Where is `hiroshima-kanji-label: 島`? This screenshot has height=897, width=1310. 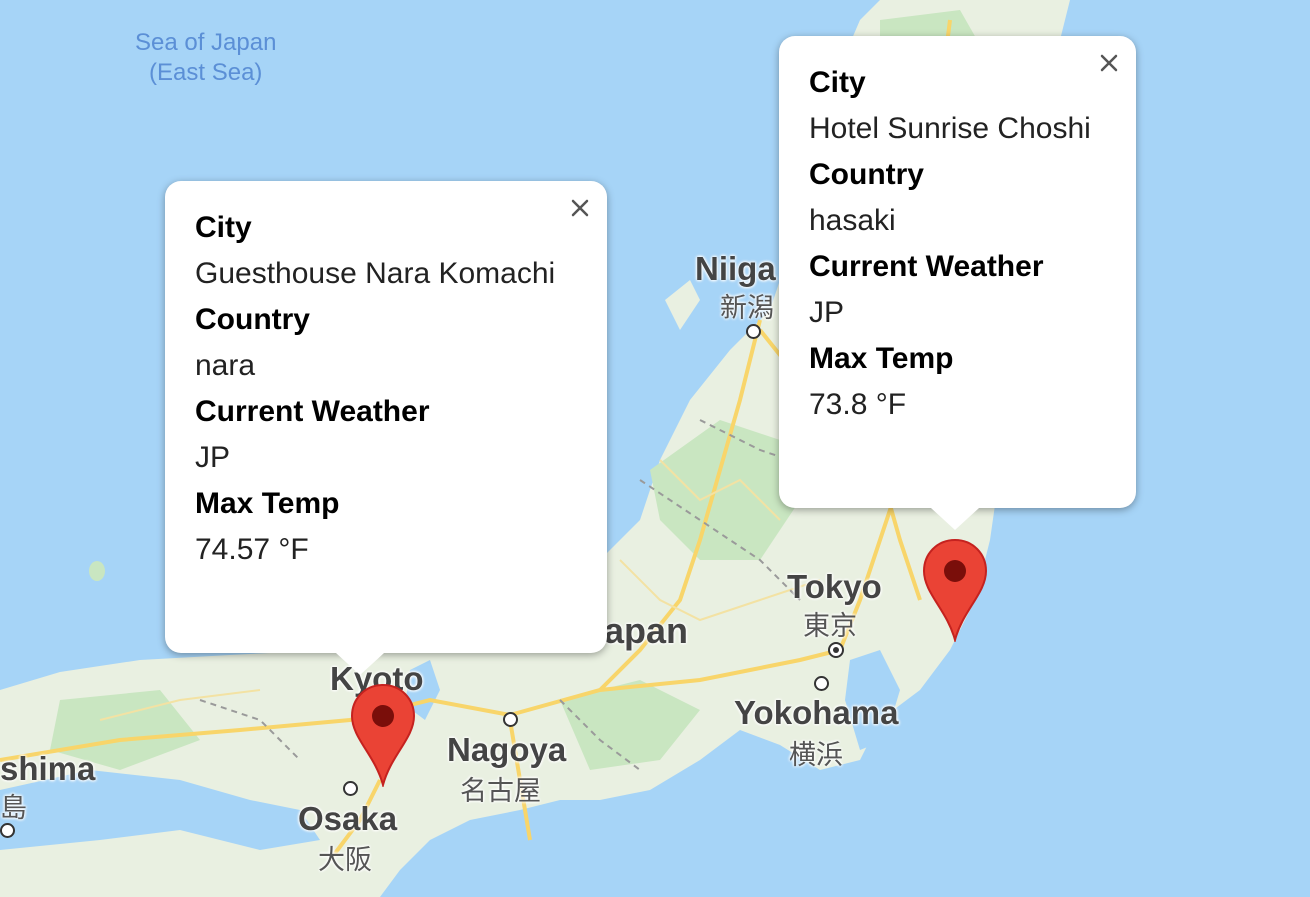 hiroshima-kanji-label: 島 is located at coordinates (13, 808).